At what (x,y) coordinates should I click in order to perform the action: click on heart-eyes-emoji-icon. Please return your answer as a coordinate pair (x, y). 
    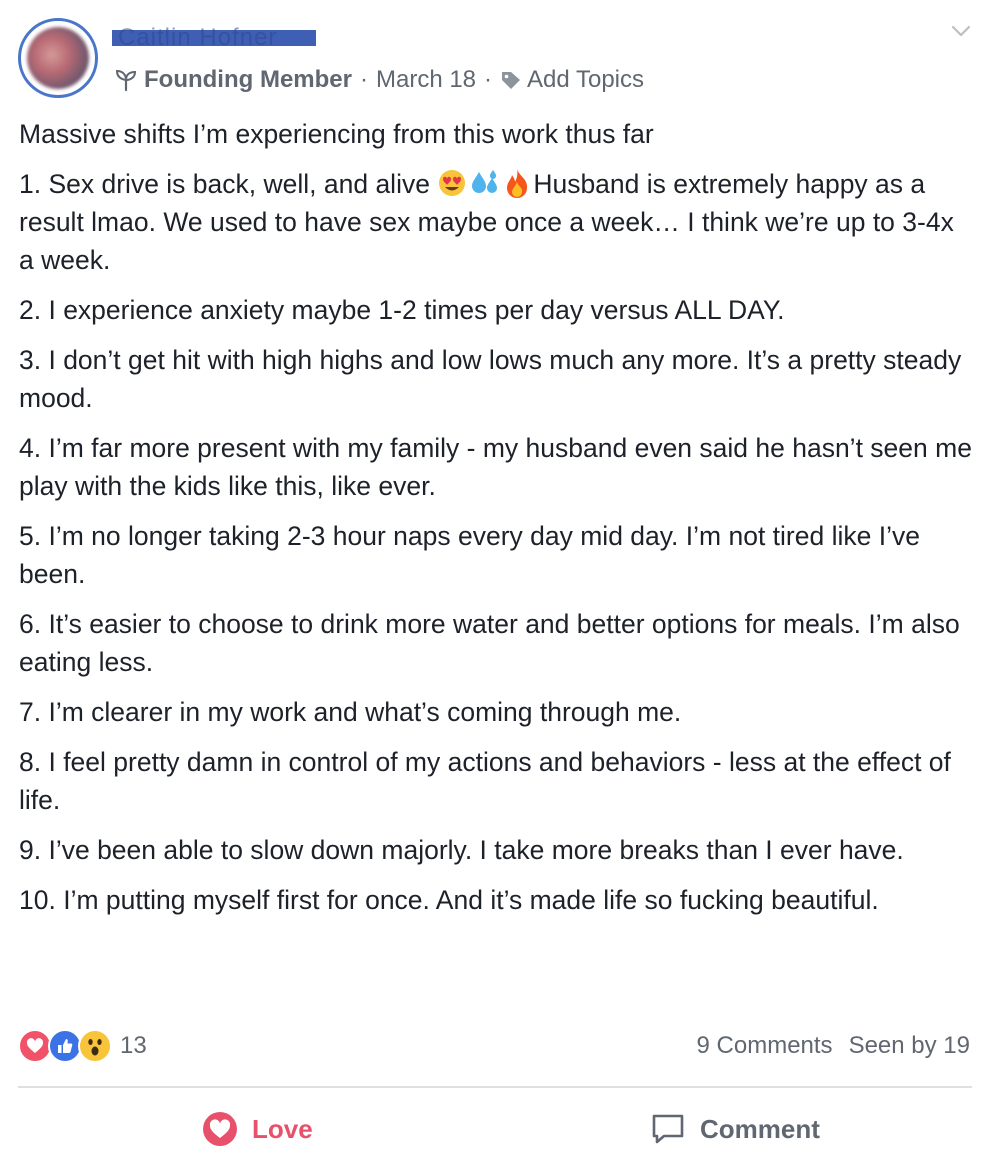
    Looking at the image, I should click on (452, 183).